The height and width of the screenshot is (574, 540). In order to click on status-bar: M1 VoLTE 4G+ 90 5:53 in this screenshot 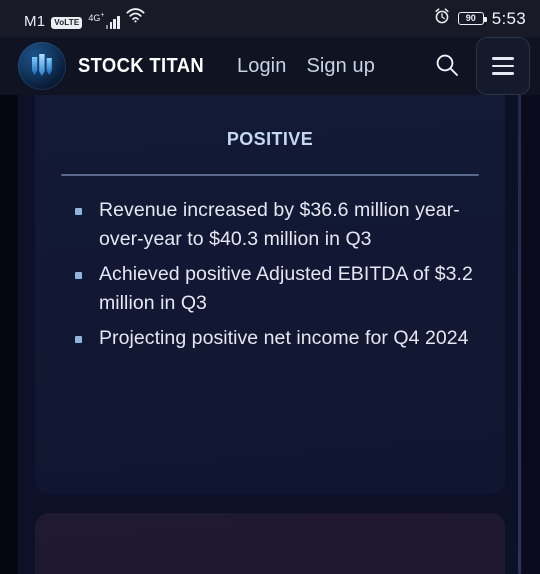, I will do `click(270, 18)`.